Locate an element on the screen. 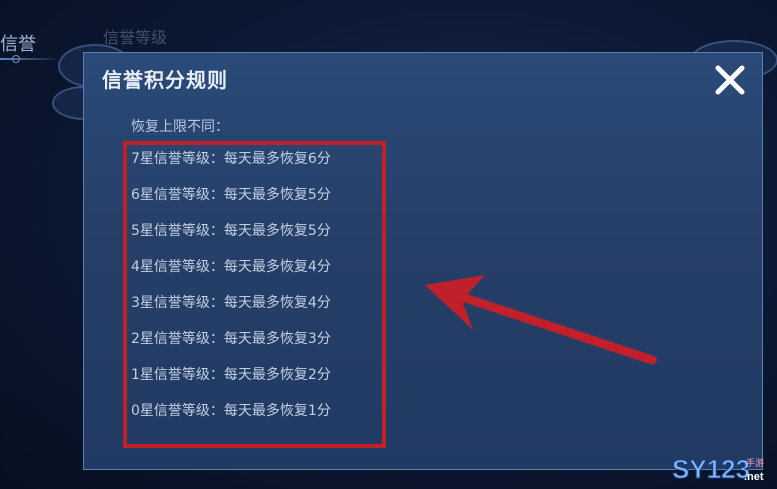  svg-text: 手游 is located at coordinates (755, 463).